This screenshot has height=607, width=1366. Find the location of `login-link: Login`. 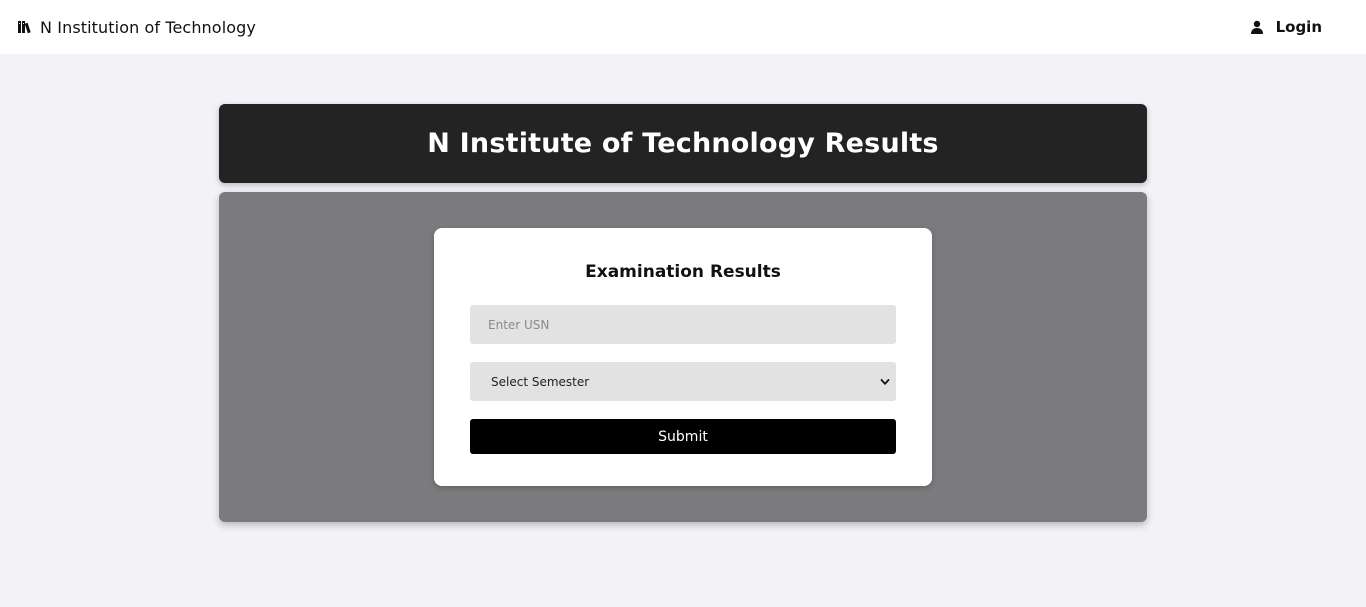

login-link: Login is located at coordinates (1286, 27).